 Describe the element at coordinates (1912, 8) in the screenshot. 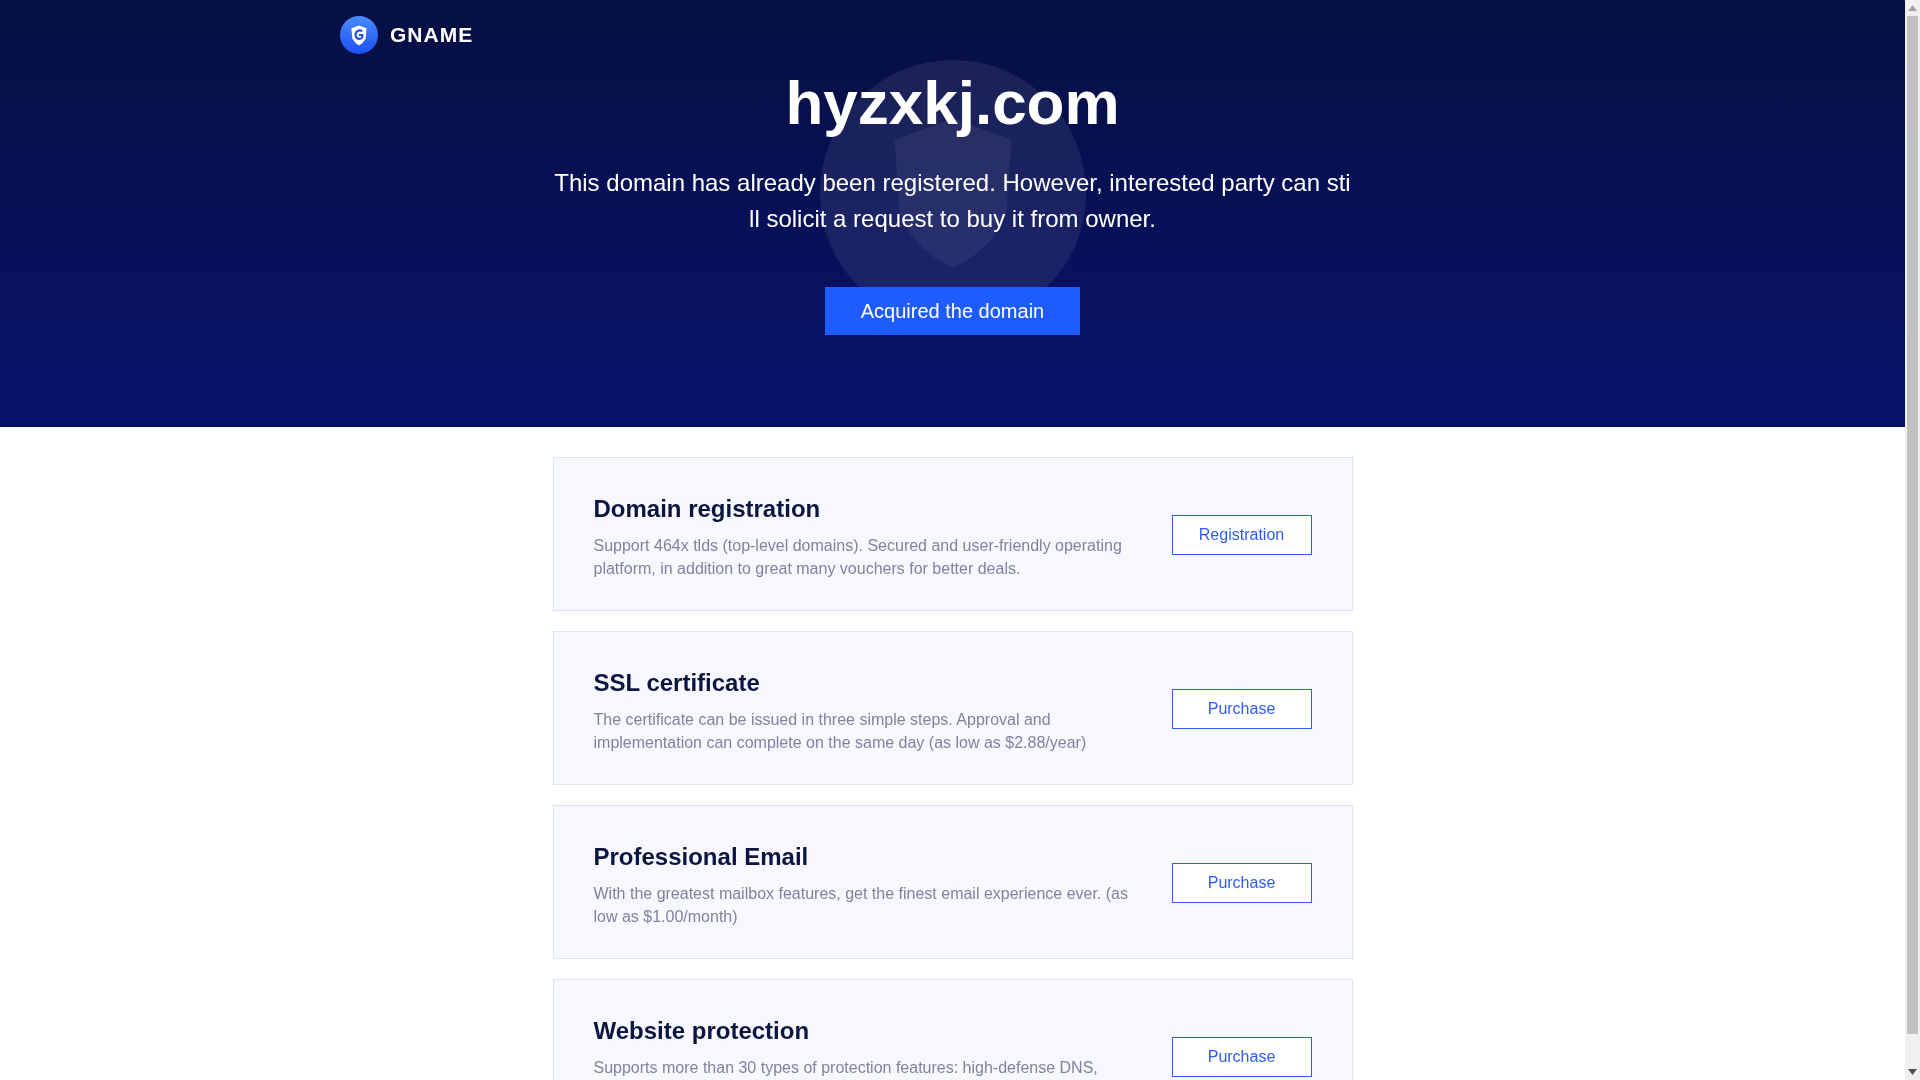

I see `scroll-up-icon` at that location.